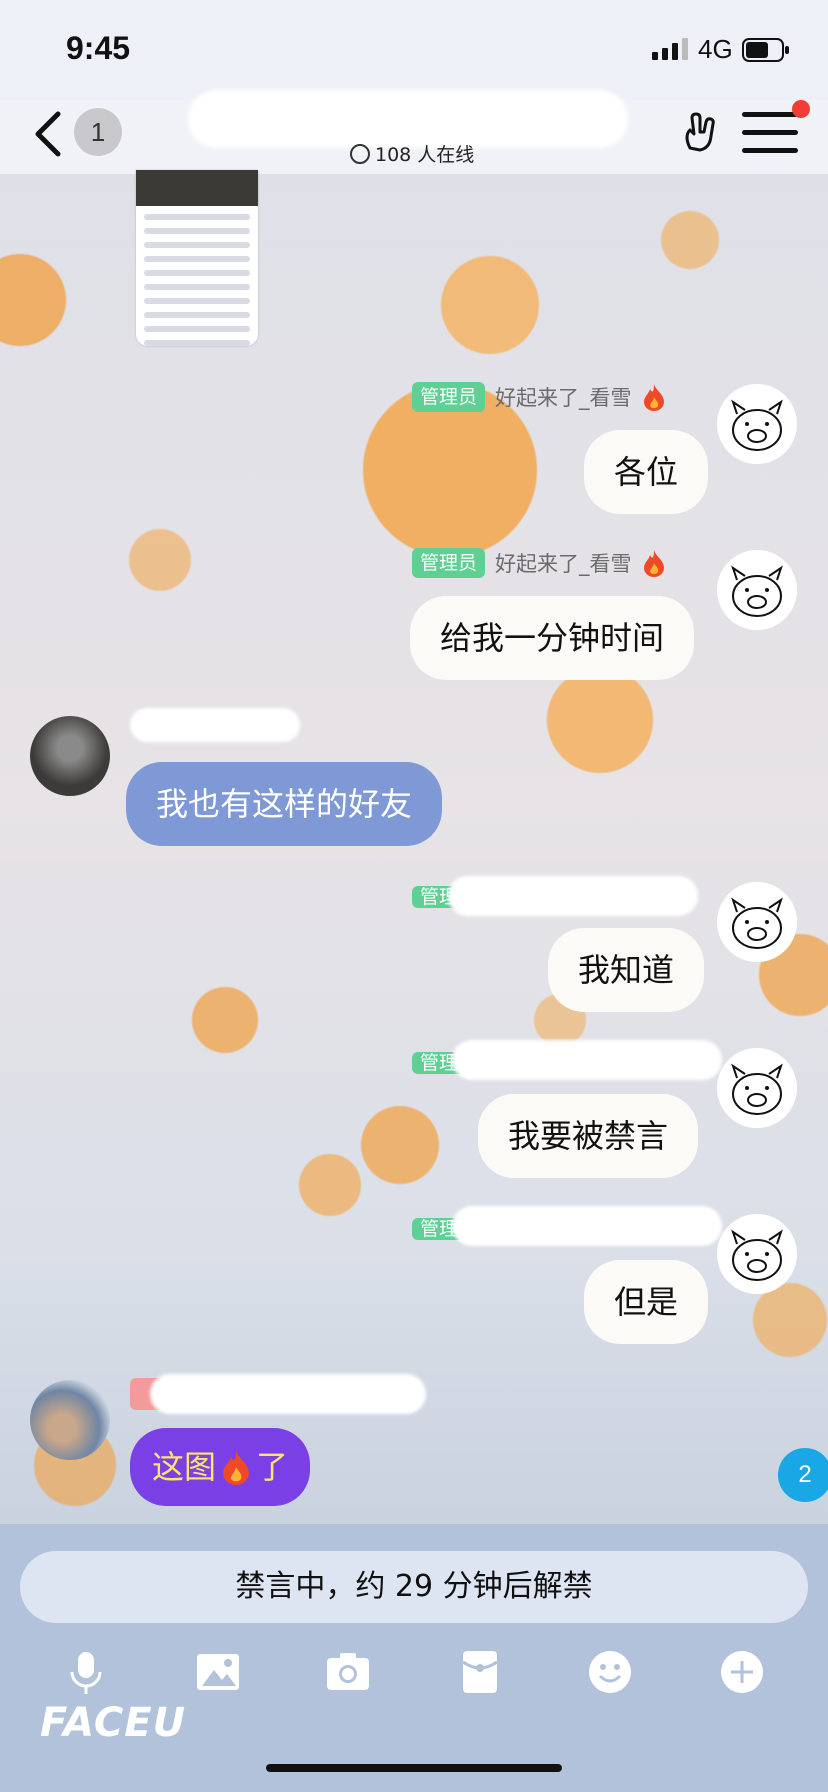  Describe the element at coordinates (670, 49) in the screenshot. I see `signal-icon` at that location.